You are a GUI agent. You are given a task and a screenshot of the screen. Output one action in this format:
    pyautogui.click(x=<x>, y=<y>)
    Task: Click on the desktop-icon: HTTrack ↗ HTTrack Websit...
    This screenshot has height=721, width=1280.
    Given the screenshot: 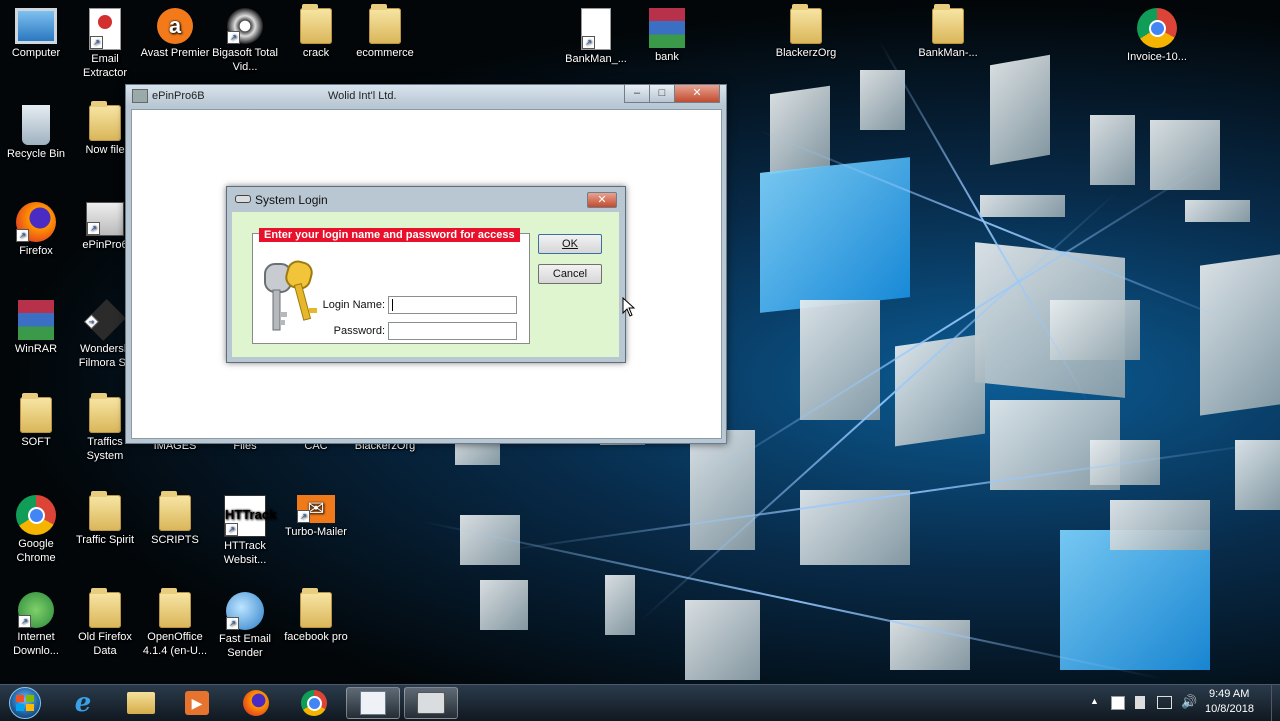 What is the action you would take?
    pyautogui.click(x=245, y=531)
    